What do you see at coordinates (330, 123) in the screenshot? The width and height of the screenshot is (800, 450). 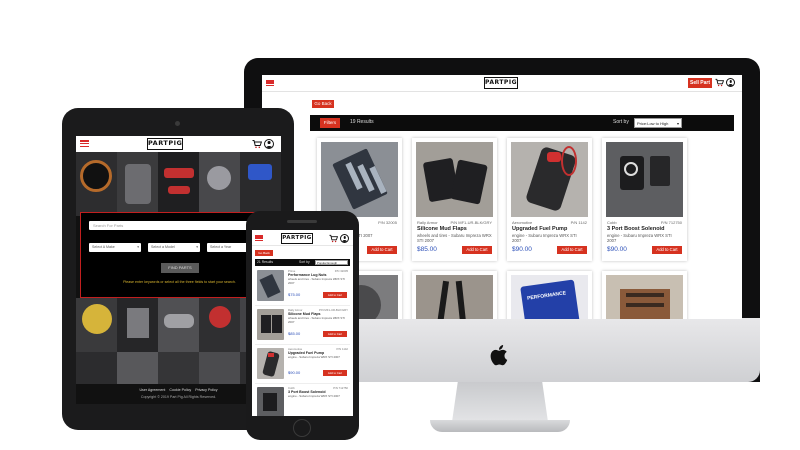 I see `filters-button: Filters` at bounding box center [330, 123].